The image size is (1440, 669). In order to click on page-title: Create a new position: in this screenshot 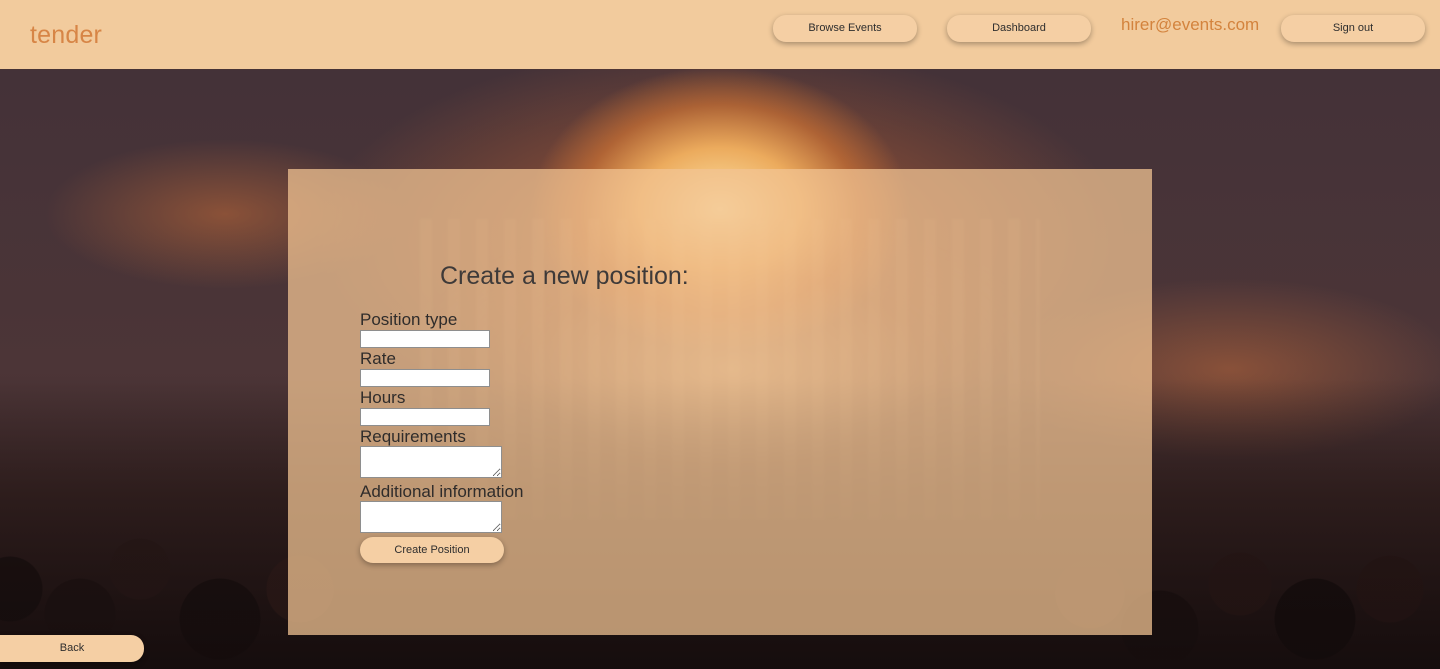, I will do `click(564, 276)`.